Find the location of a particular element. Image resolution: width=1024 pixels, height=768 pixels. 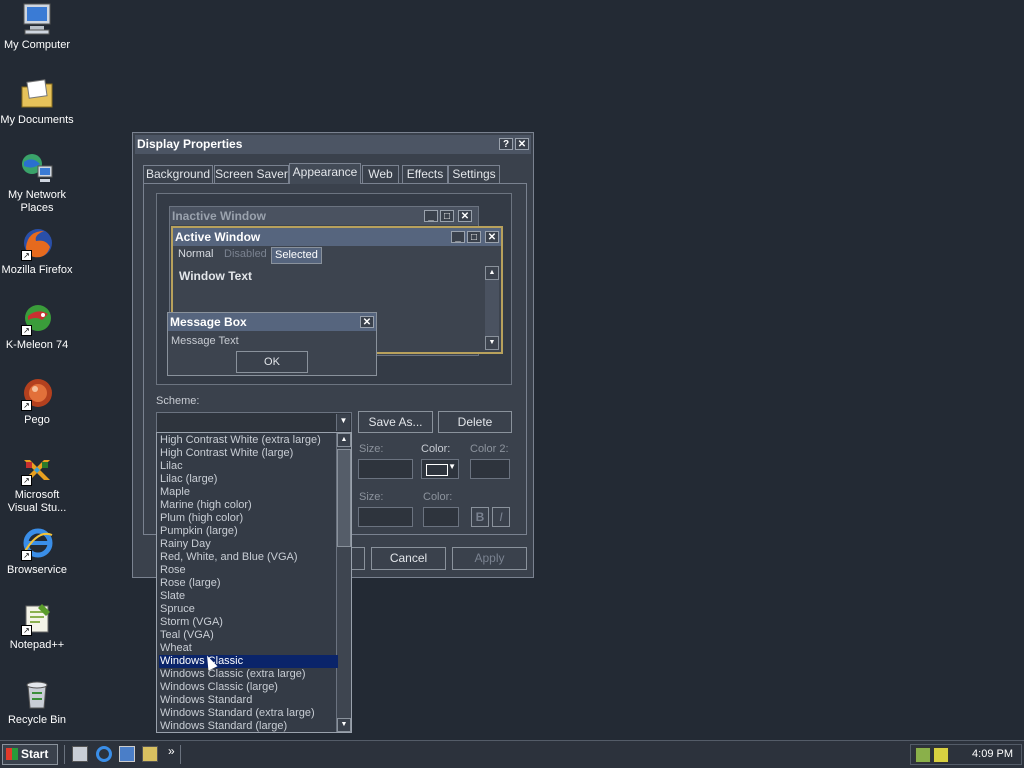

desktop-icon-label: My Computer is located at coordinates (37, 45).